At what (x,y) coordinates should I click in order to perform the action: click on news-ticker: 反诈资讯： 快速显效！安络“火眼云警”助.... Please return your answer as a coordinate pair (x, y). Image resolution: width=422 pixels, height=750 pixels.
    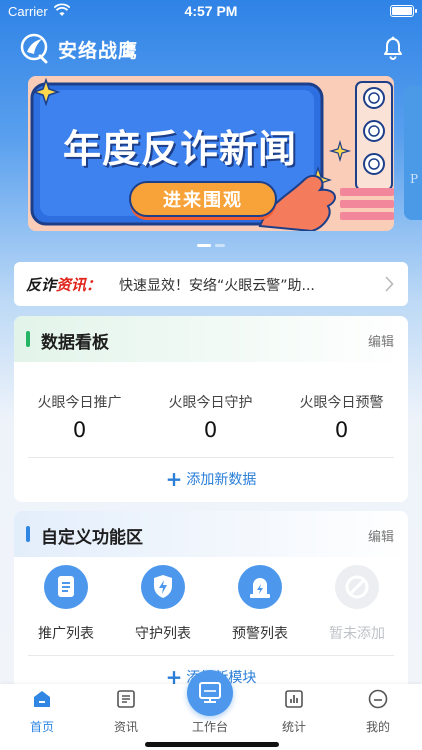
    Looking at the image, I should click on (211, 284).